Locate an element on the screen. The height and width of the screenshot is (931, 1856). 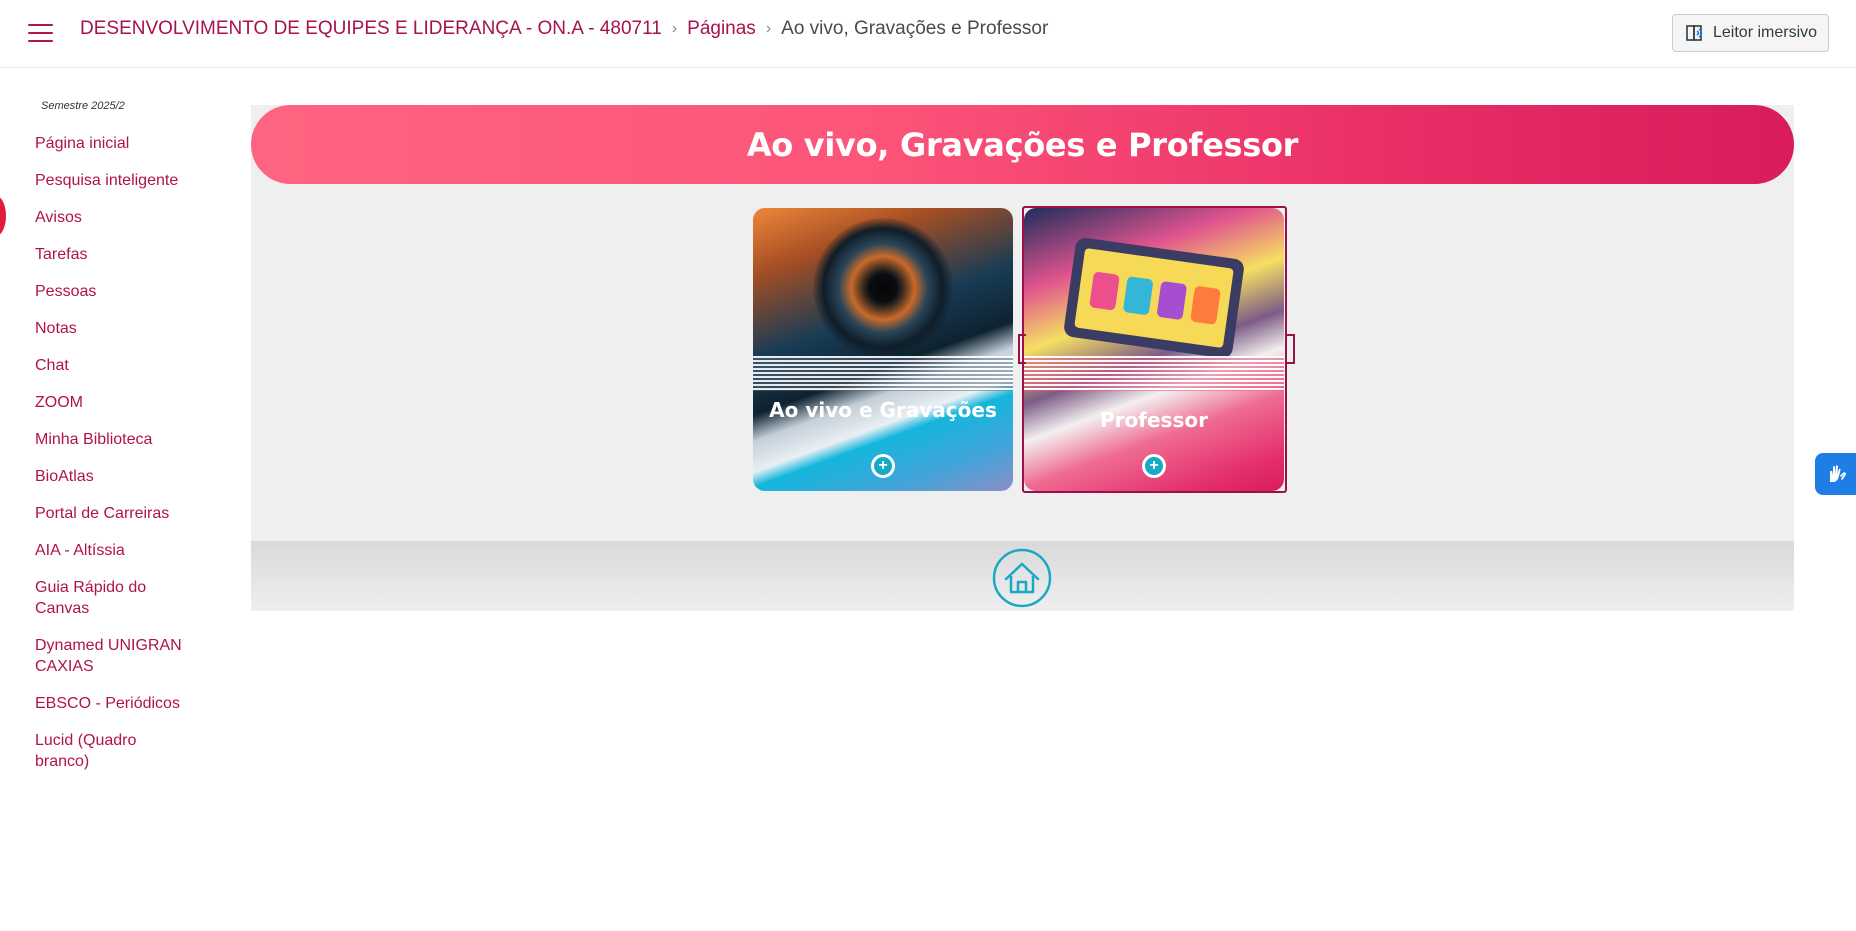
page-title: Ao vivo, Gravações e Professor is located at coordinates (1022, 144).